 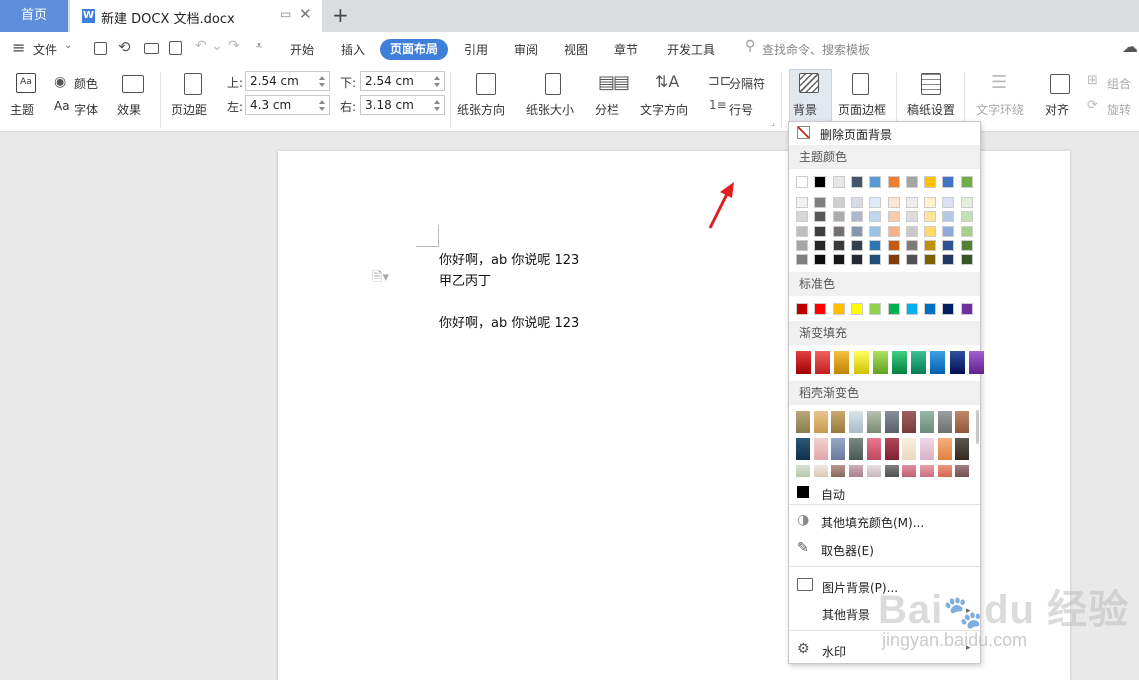 I want to click on effect-icon, so click(x=133, y=84).